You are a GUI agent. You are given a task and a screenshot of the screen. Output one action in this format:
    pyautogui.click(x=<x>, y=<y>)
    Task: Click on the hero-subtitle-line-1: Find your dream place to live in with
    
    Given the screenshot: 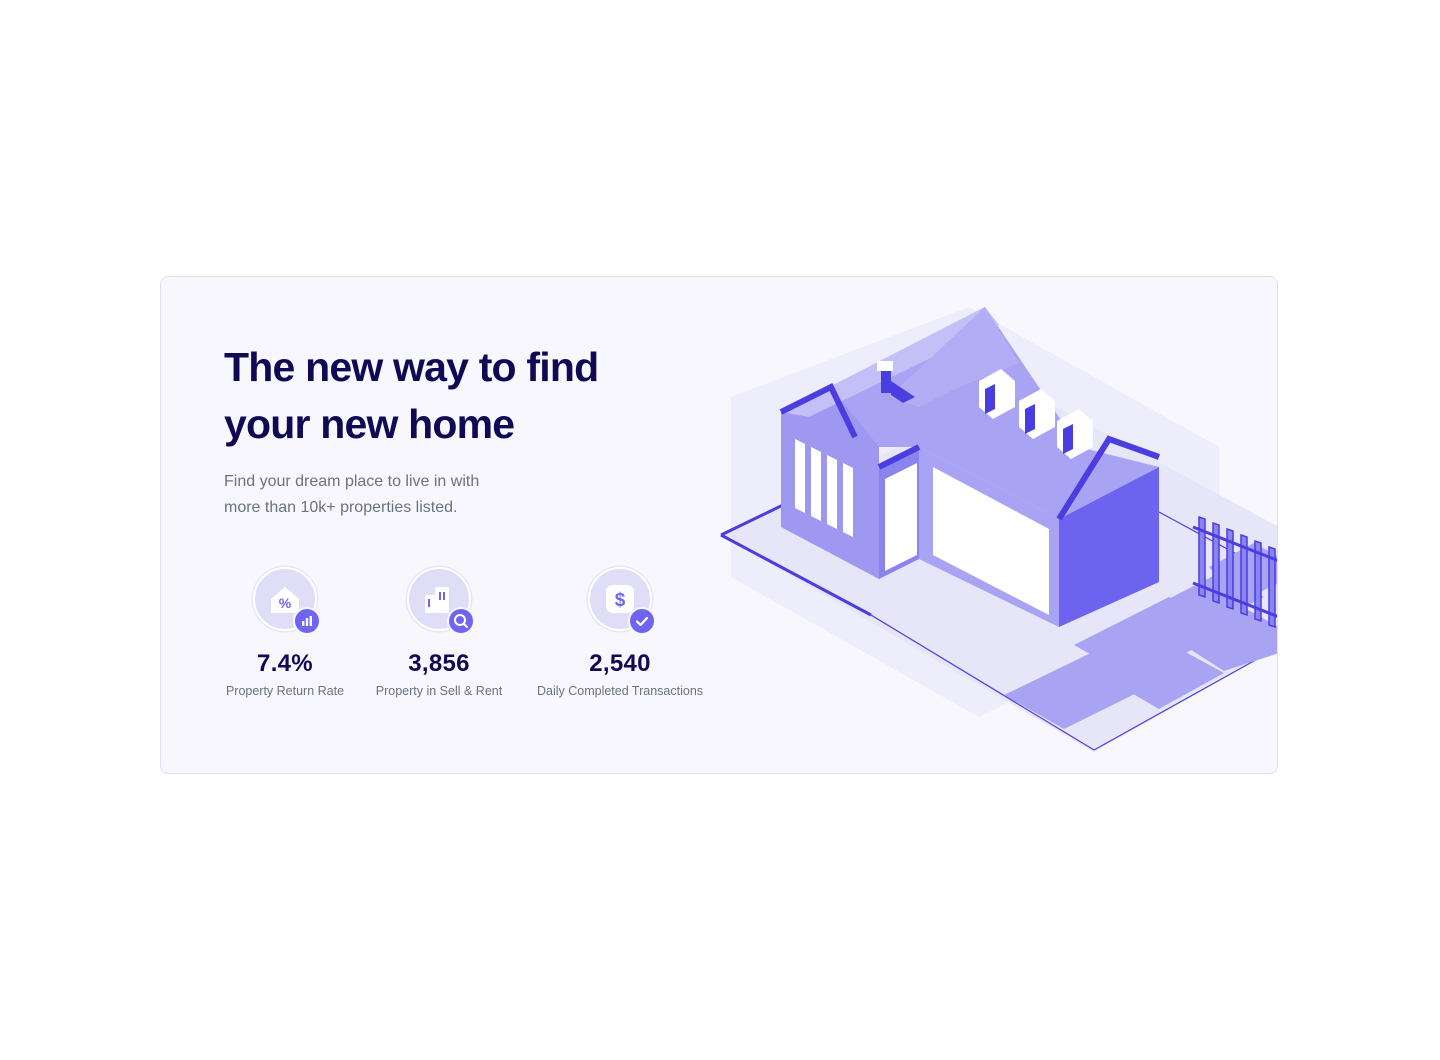 What is the action you would take?
    pyautogui.click(x=352, y=481)
    